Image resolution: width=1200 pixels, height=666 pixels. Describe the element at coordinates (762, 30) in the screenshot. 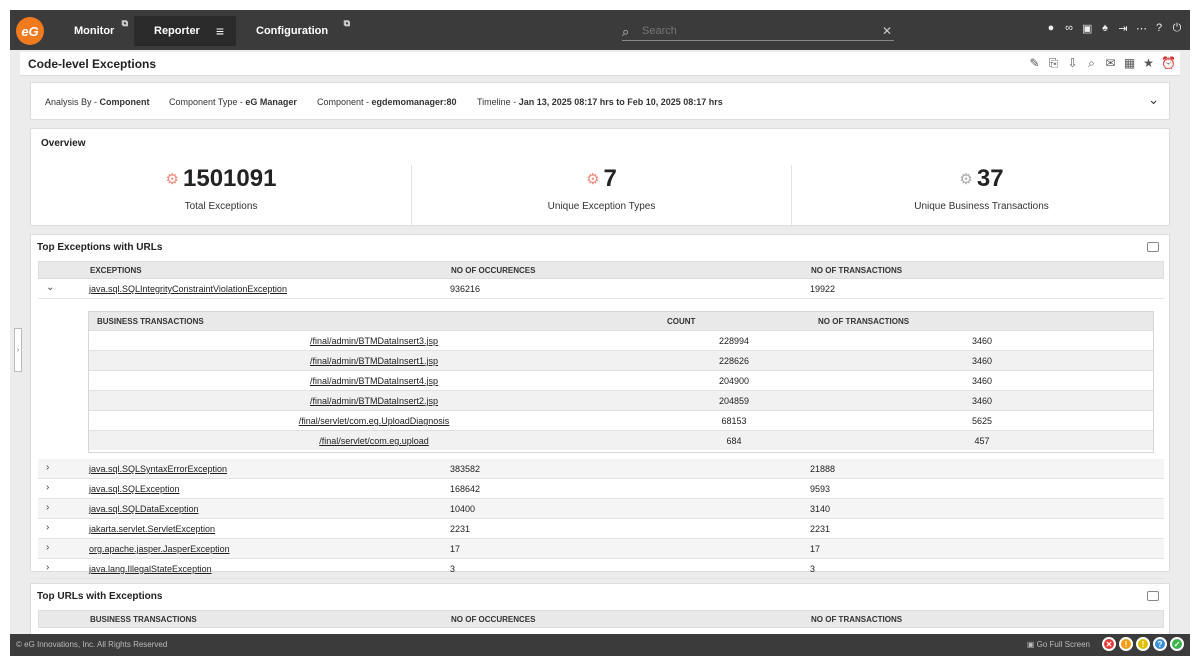

I see `search-input` at that location.